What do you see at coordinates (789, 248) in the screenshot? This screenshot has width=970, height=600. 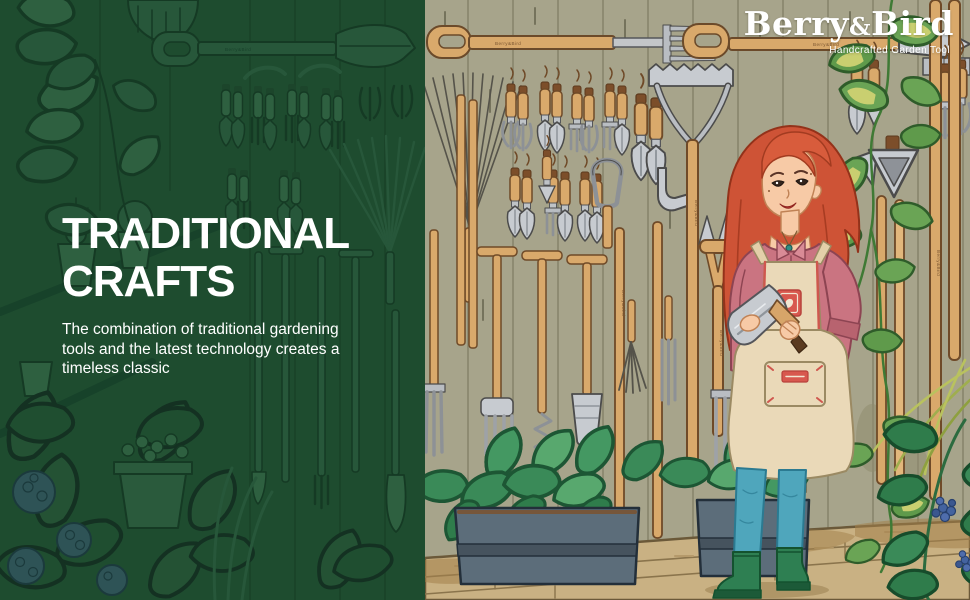 I see `necklace-pendant` at bounding box center [789, 248].